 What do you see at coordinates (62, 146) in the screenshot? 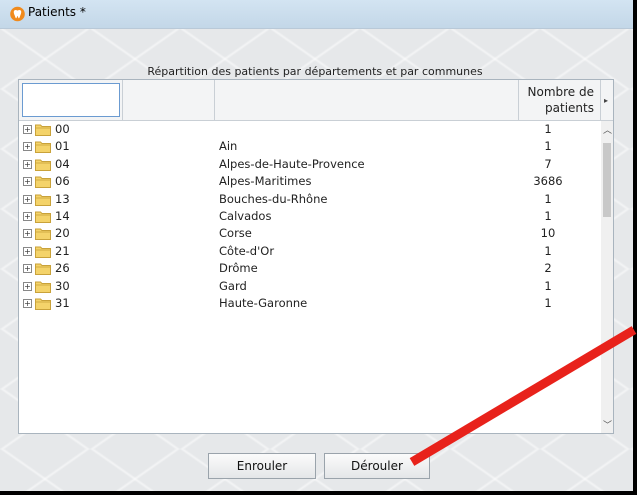
I see `department-code: 01` at bounding box center [62, 146].